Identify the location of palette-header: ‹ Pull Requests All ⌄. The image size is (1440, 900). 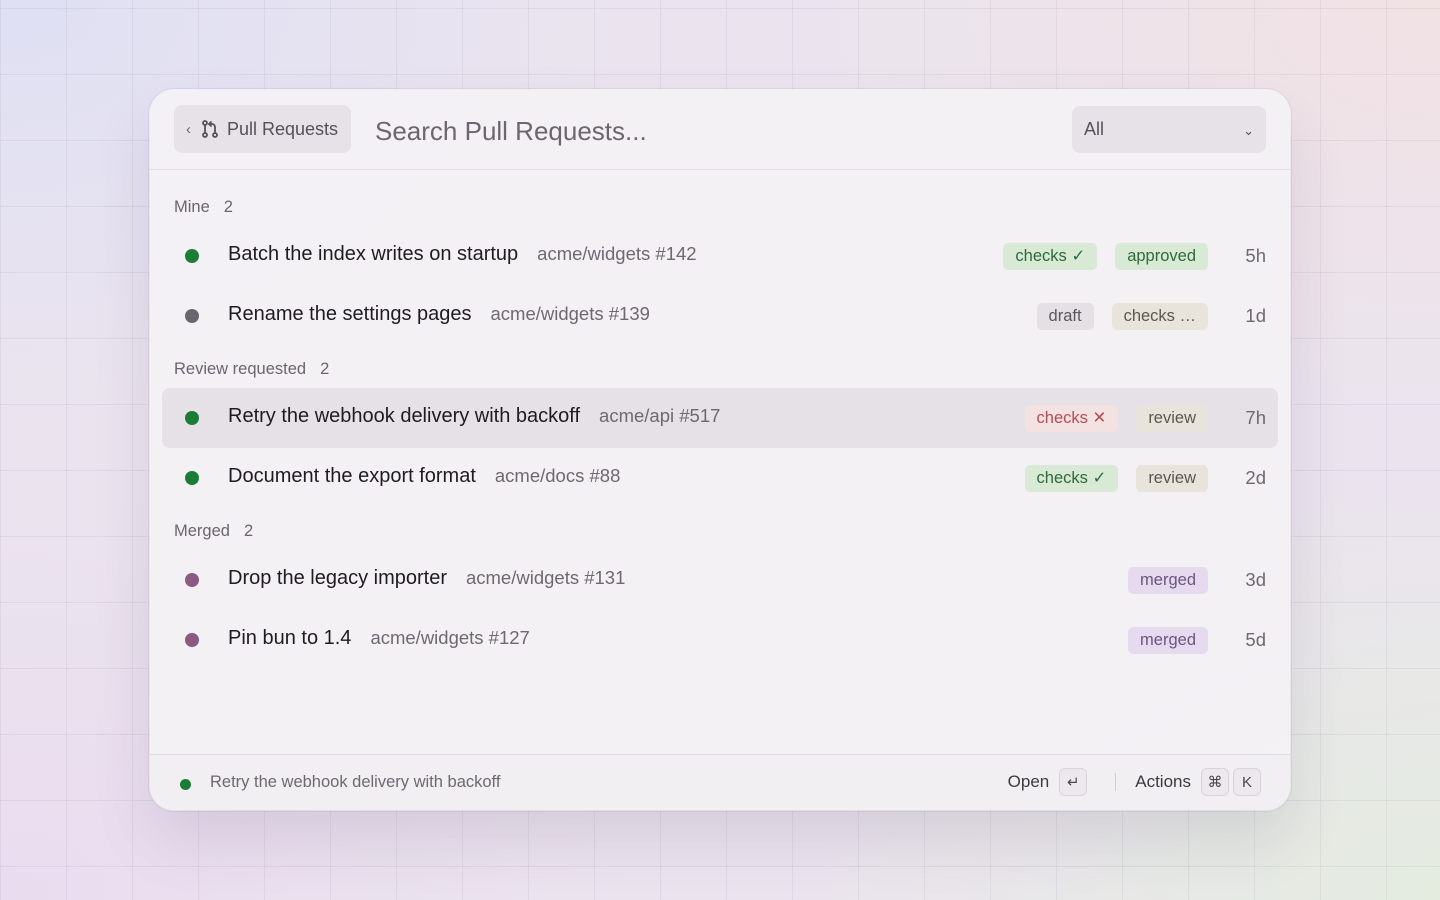
(720, 130).